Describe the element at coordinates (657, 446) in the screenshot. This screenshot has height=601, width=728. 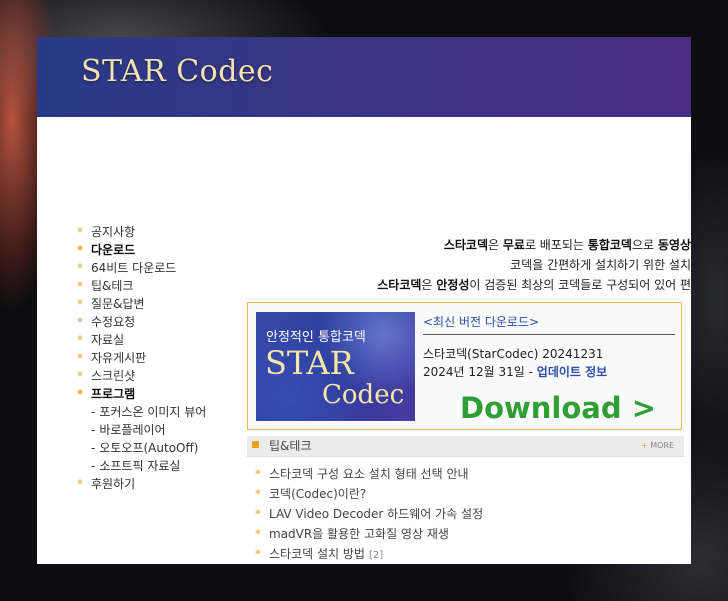
I see `more-link: + MORE` at that location.